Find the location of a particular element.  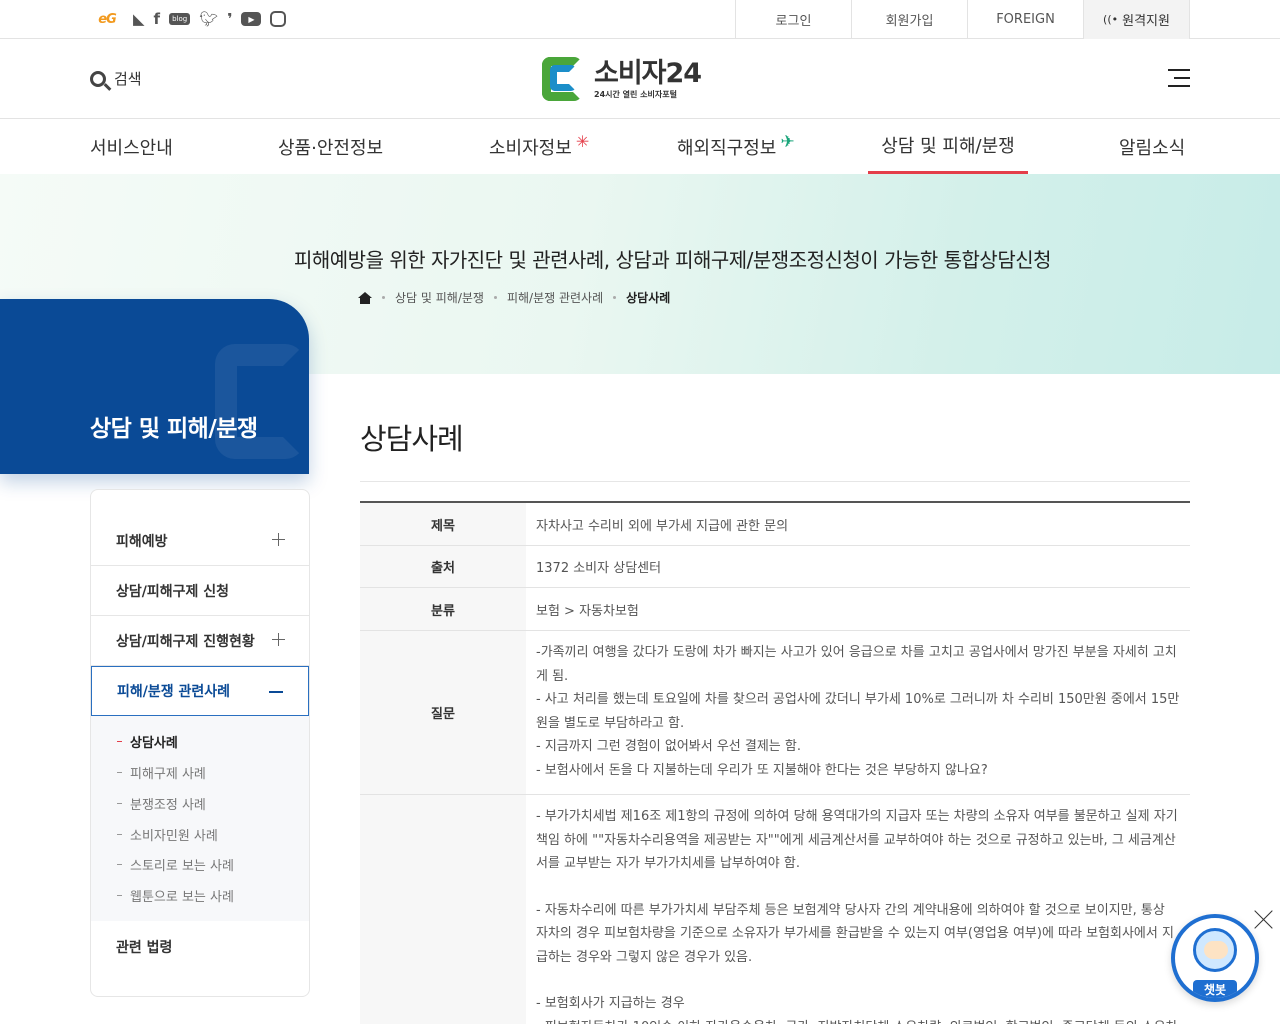

question-line: - 지금까지 그런 경험이 없어봐서 우선 결제는 함. is located at coordinates (668, 746).